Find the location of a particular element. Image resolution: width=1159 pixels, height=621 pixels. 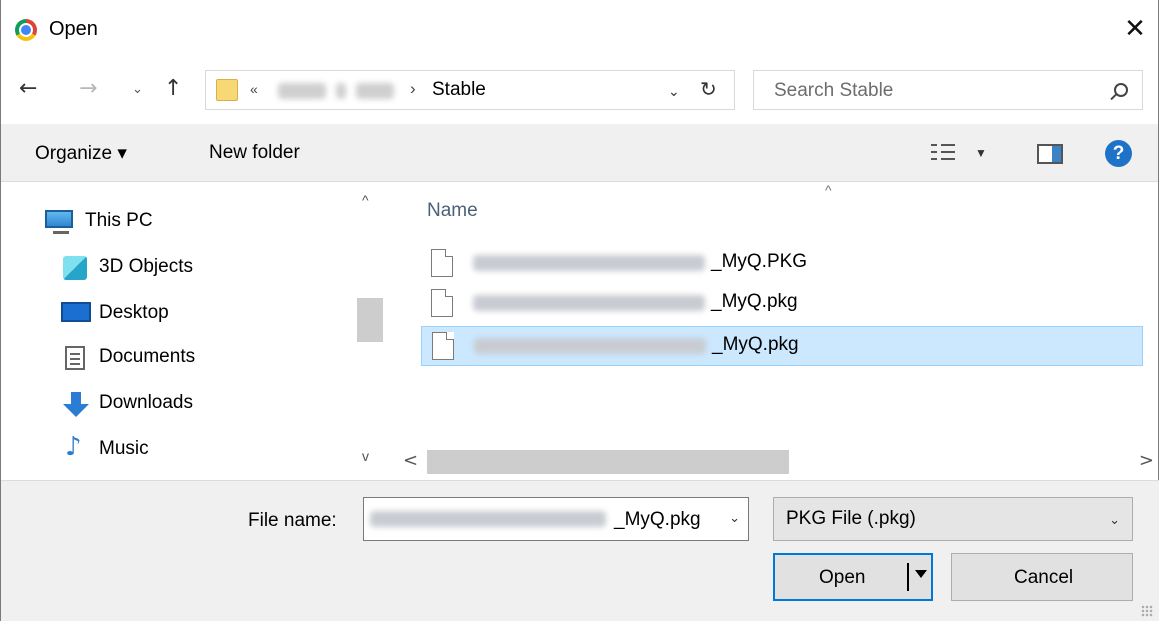

scroll-right-icon: > is located at coordinates (1146, 460).